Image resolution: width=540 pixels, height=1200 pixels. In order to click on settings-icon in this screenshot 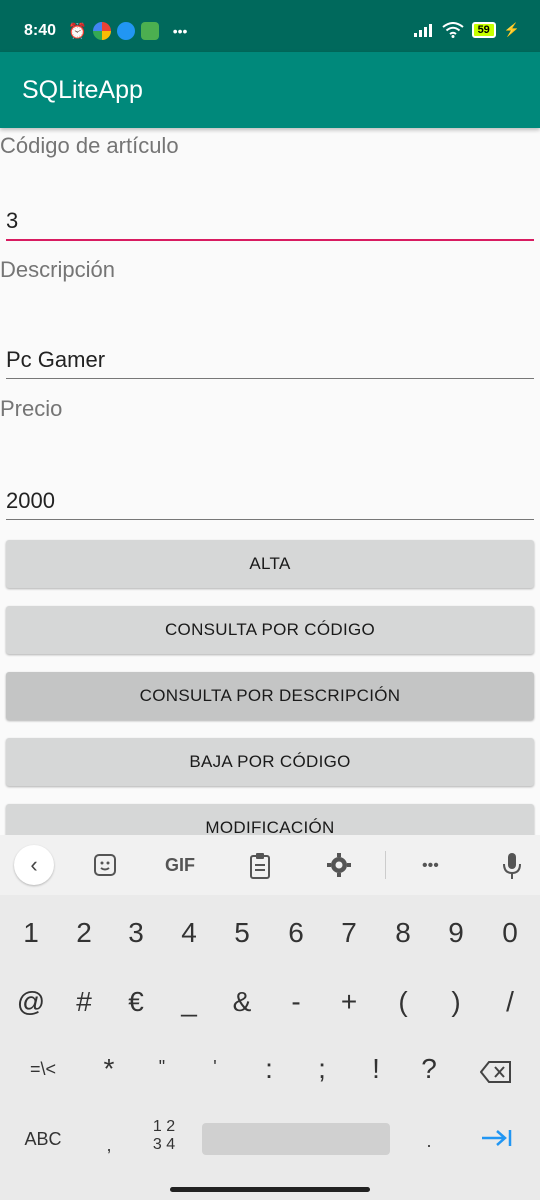, I will do `click(339, 865)`.